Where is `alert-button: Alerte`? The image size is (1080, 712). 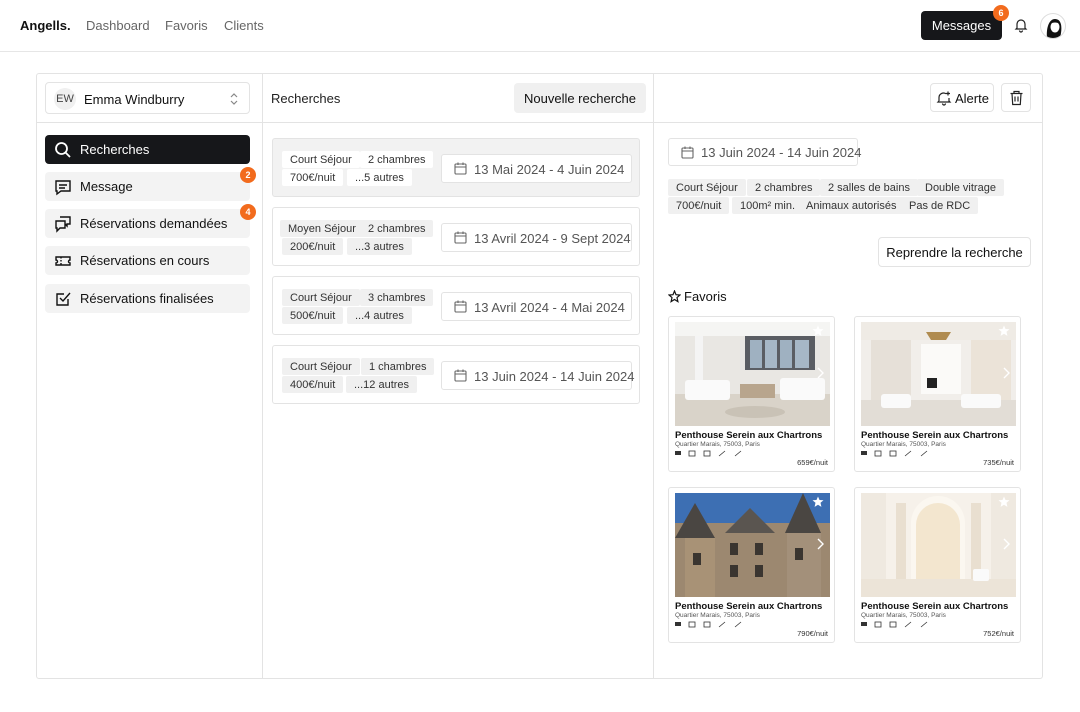
alert-button: Alerte is located at coordinates (962, 97).